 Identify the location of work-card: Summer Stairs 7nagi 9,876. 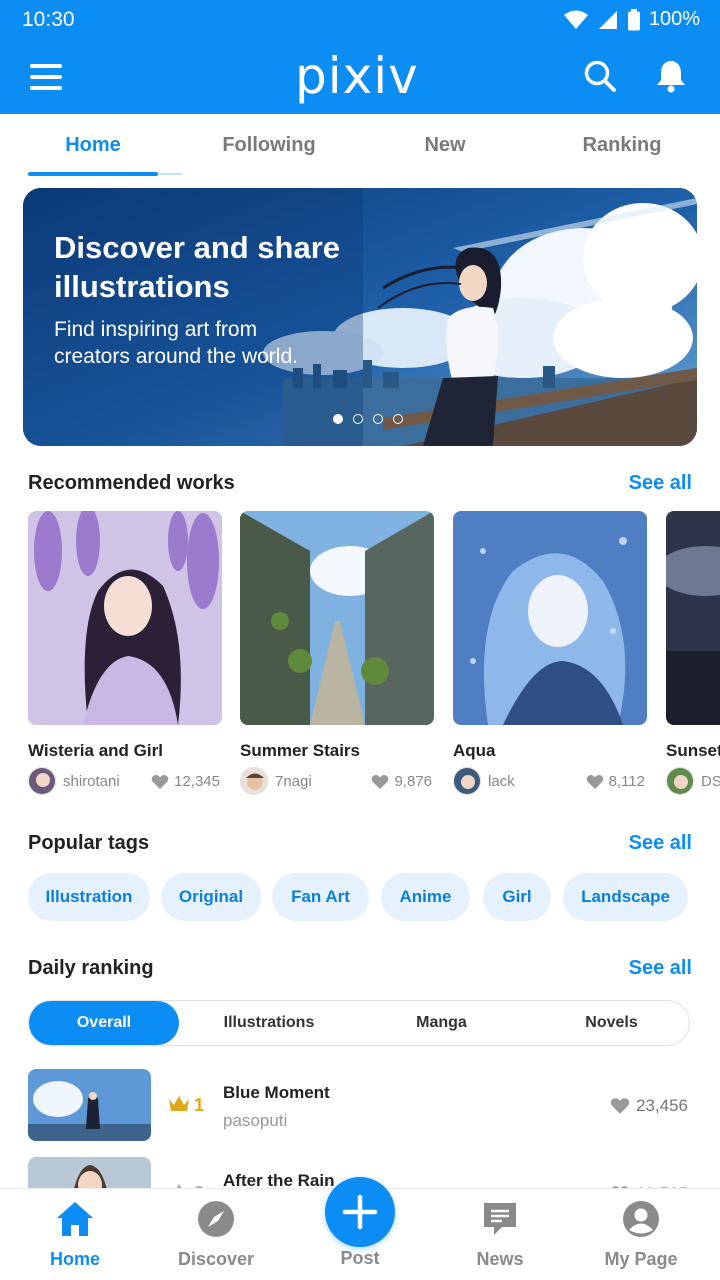
(337, 656).